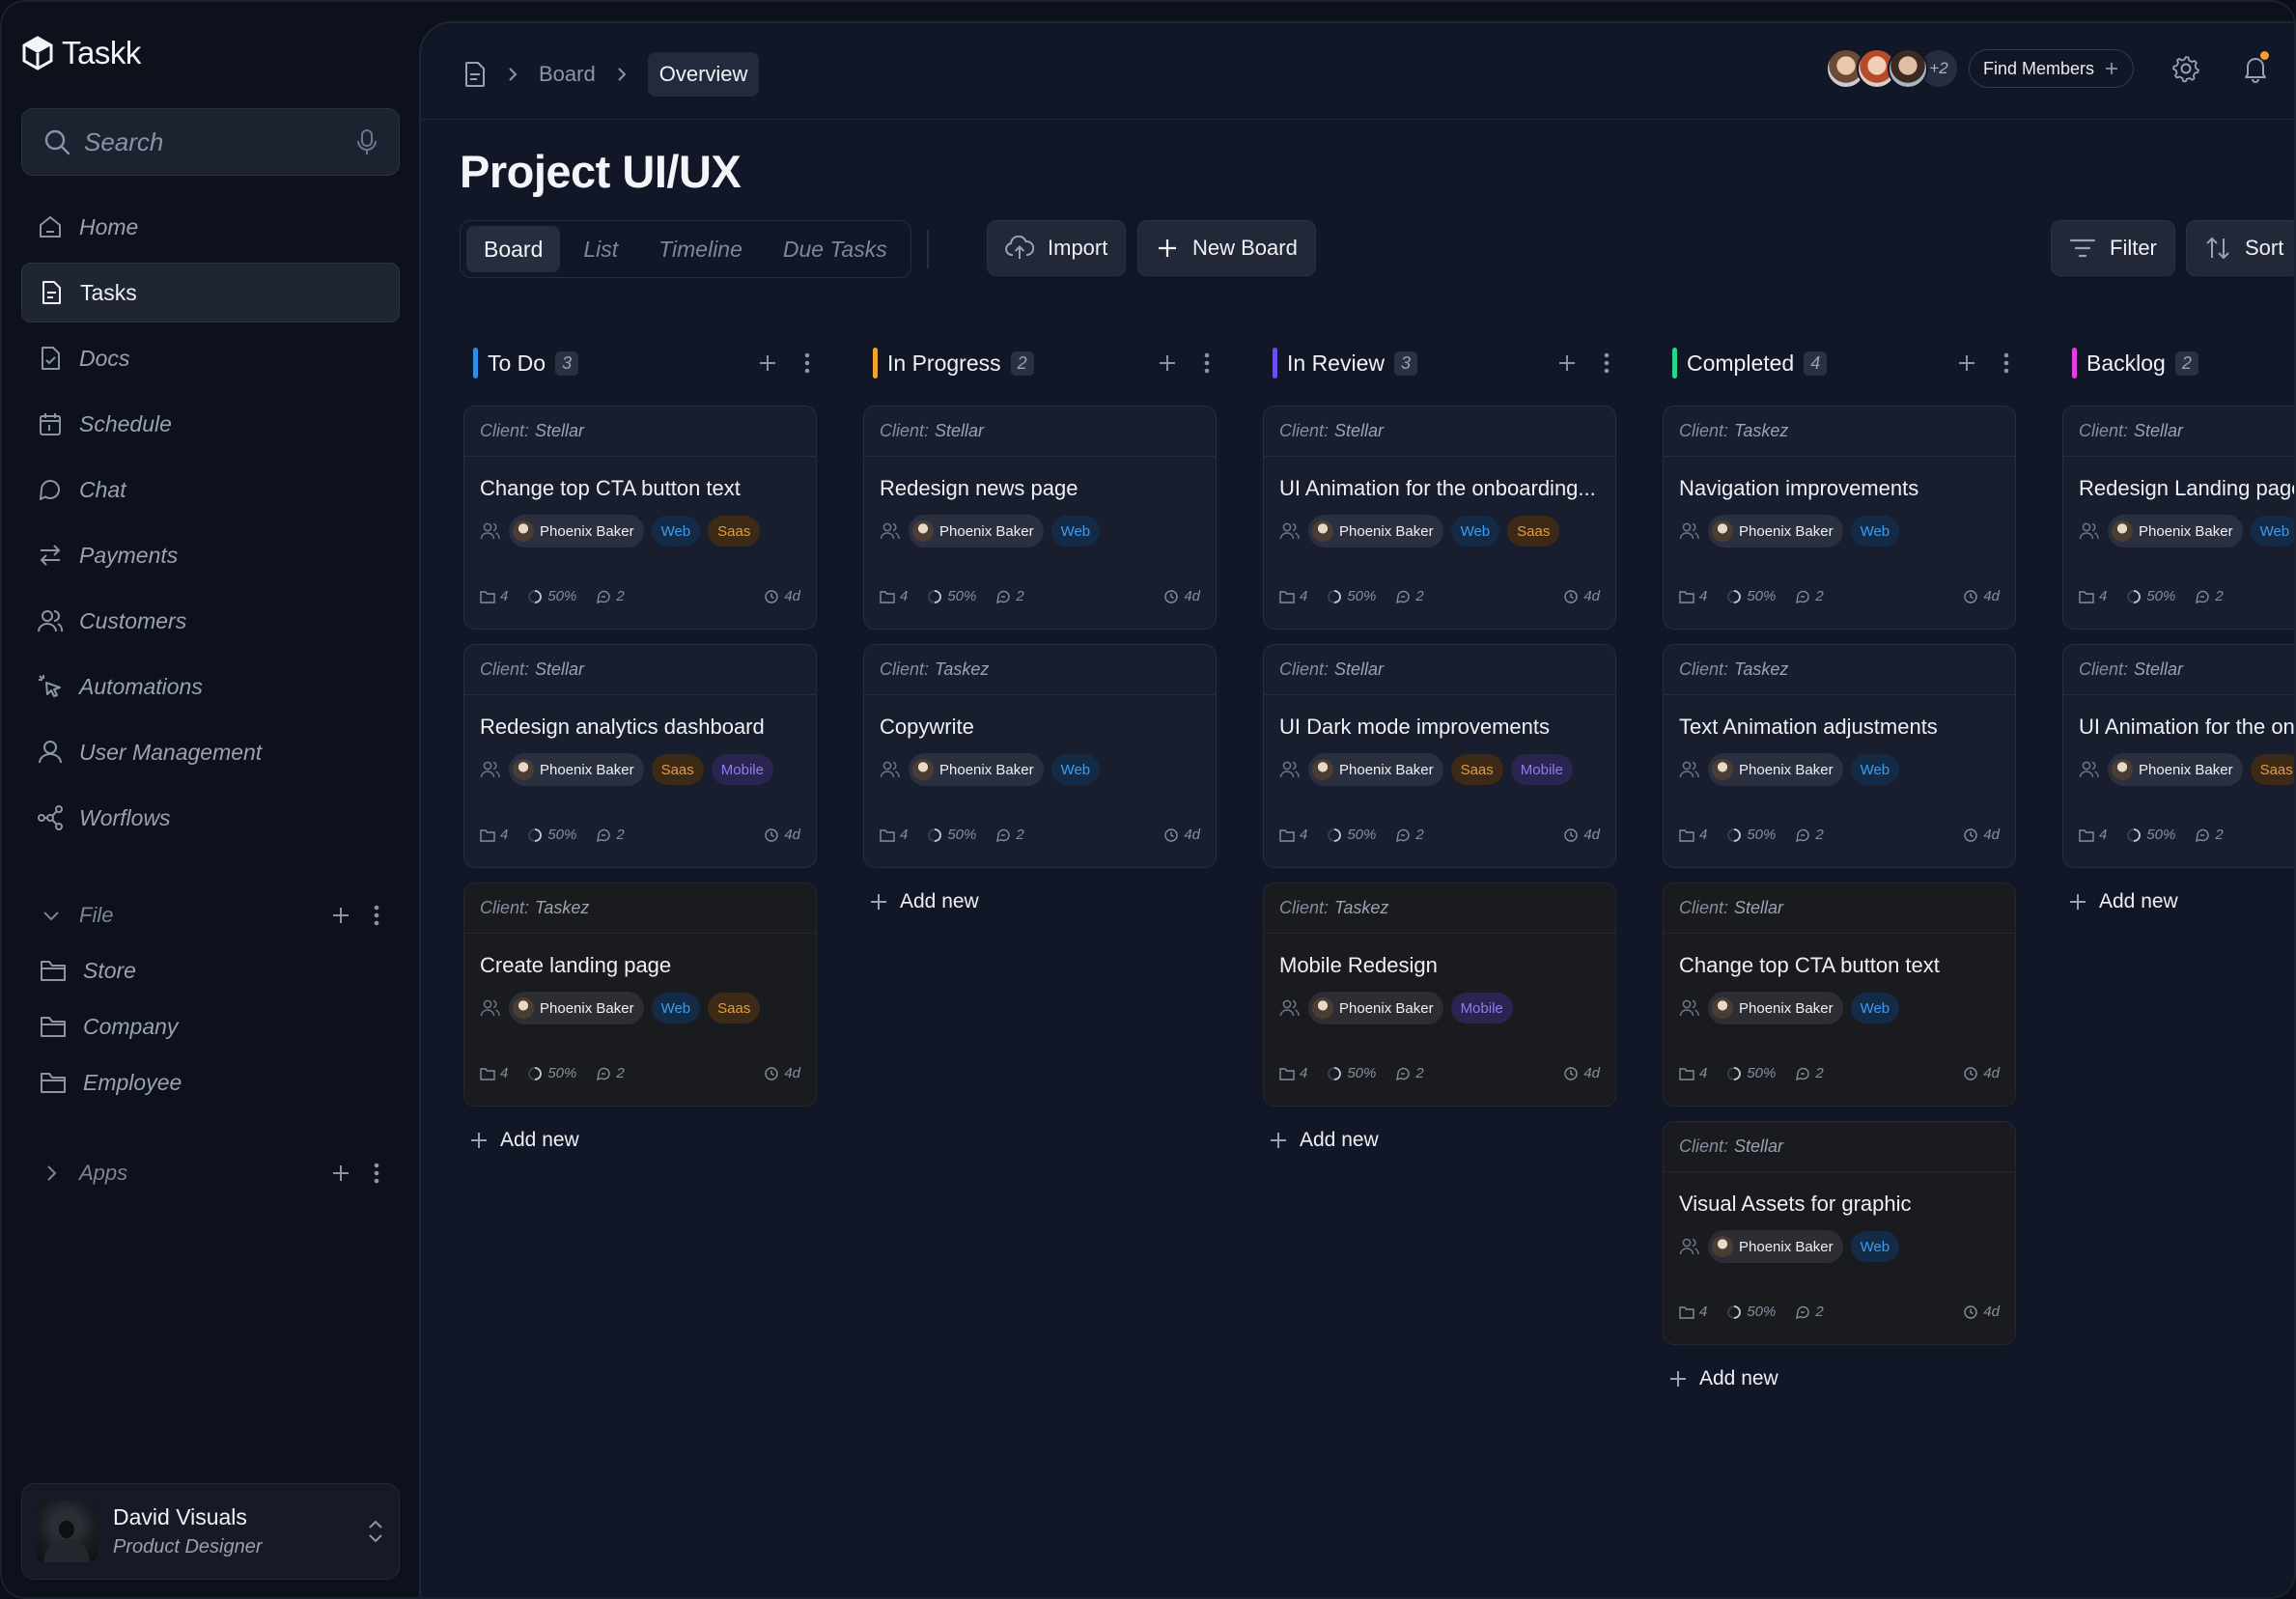 The image size is (2296, 1599). I want to click on sidebar-item-docs: Docs, so click(211, 358).